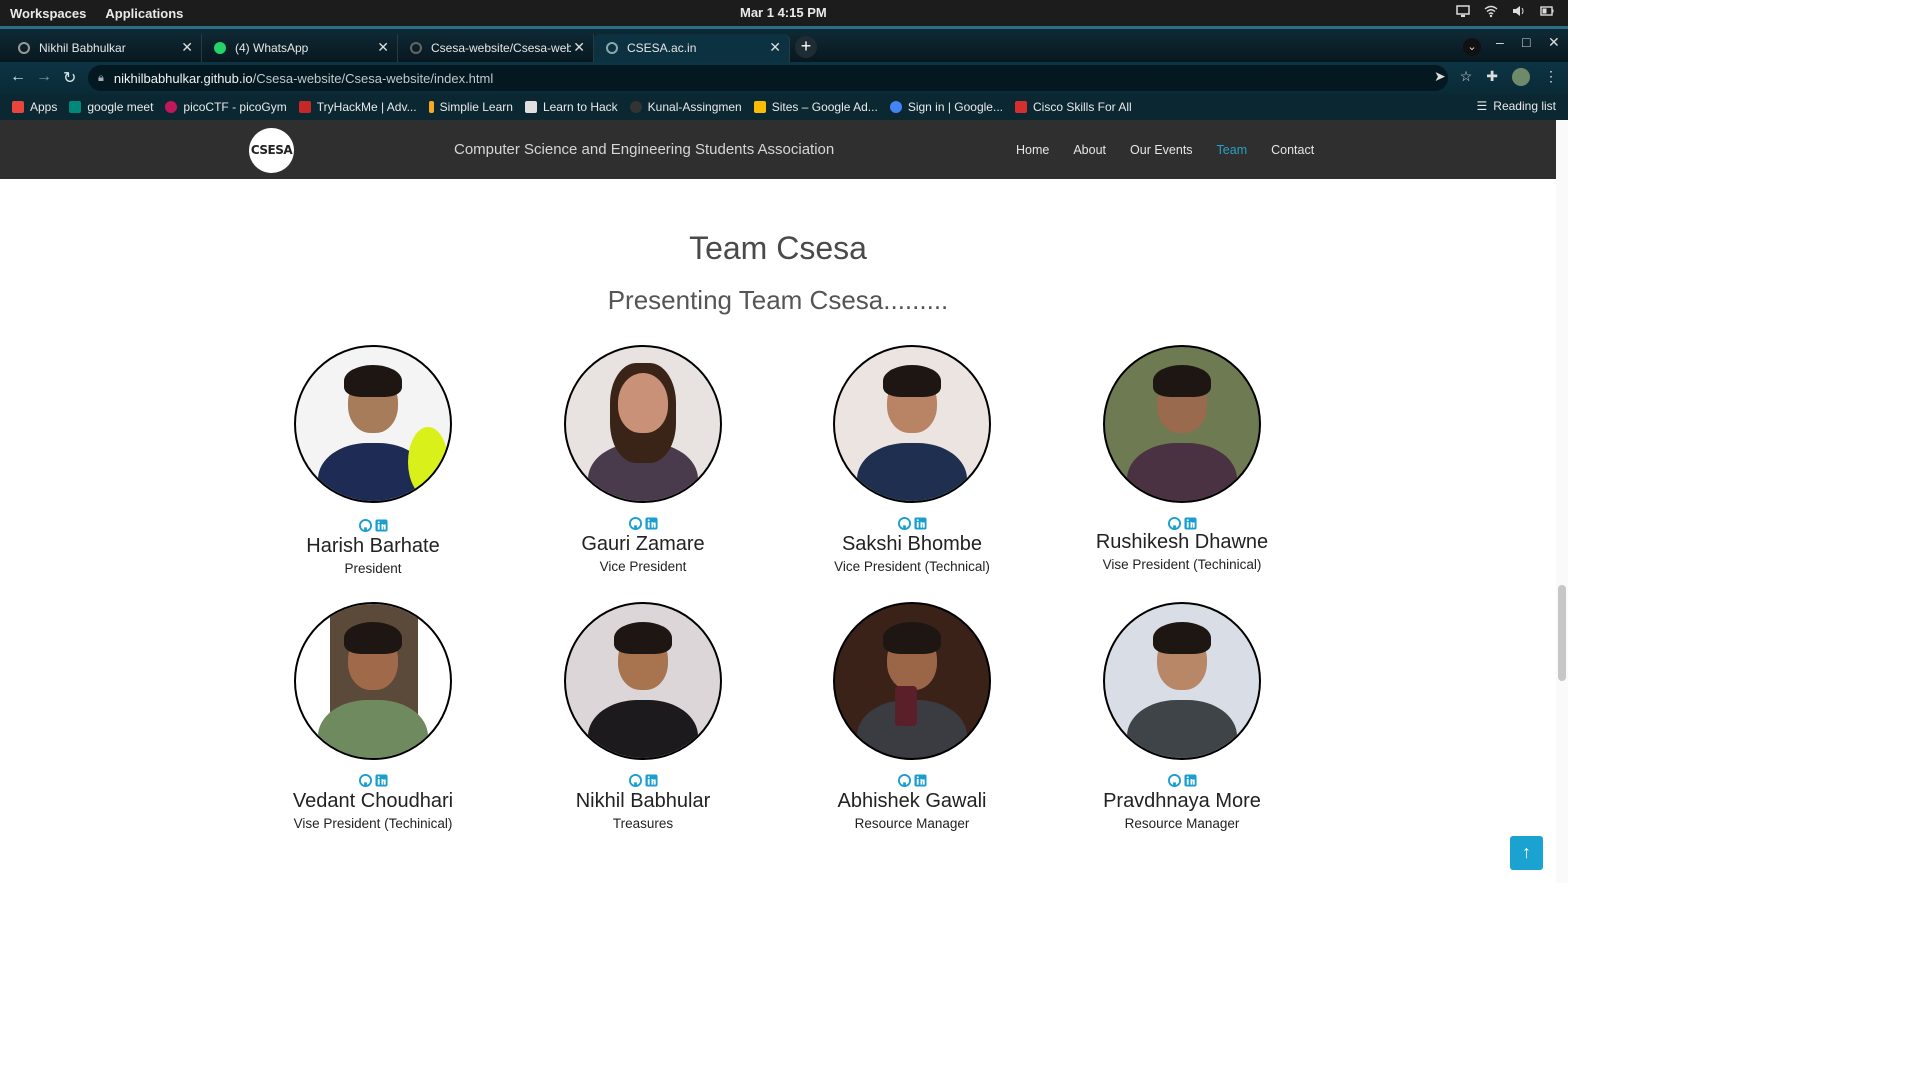 The height and width of the screenshot is (1080, 1920). I want to click on screen-icon, so click(1463, 11).